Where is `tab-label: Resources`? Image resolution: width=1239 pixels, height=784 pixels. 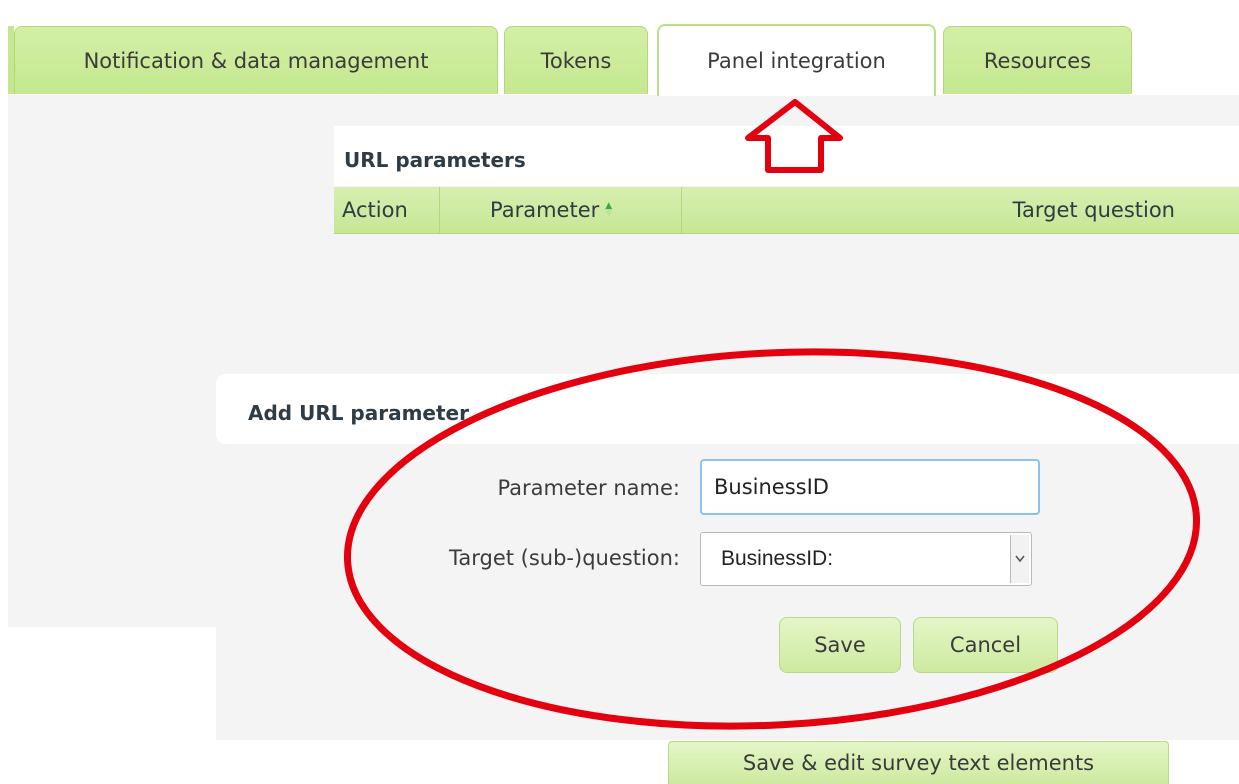
tab-label: Resources is located at coordinates (1037, 60).